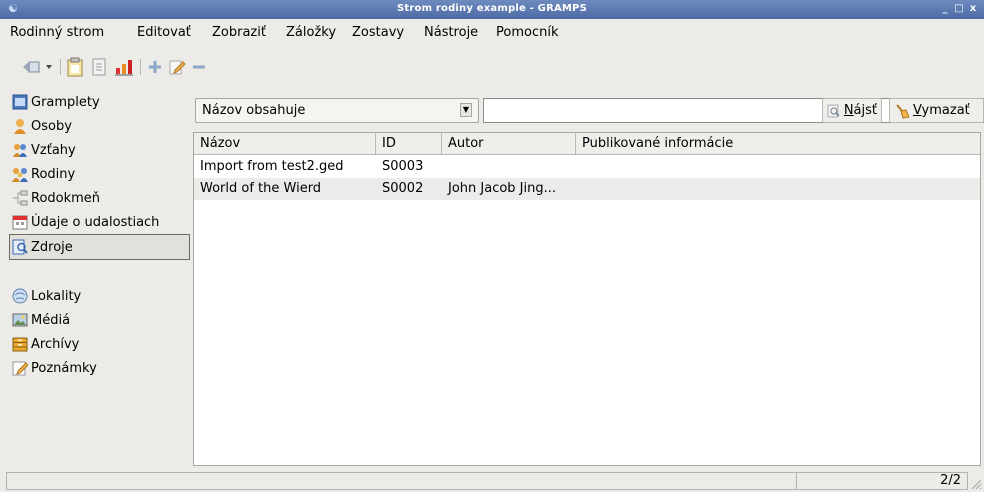 This screenshot has width=984, height=492. Describe the element at coordinates (64, 368) in the screenshot. I see `sidebar-item-label: Poznámky` at that location.